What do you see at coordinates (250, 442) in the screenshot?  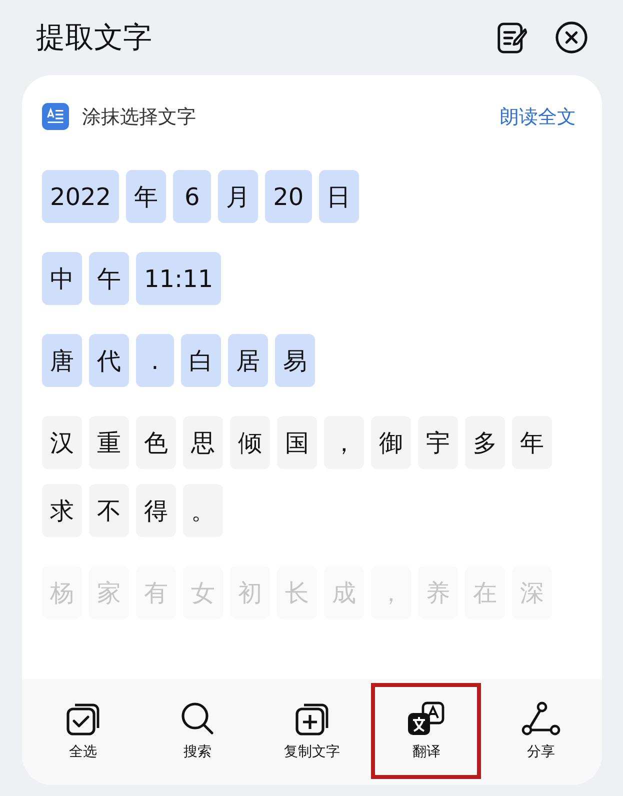 I see `text-token: 倾` at bounding box center [250, 442].